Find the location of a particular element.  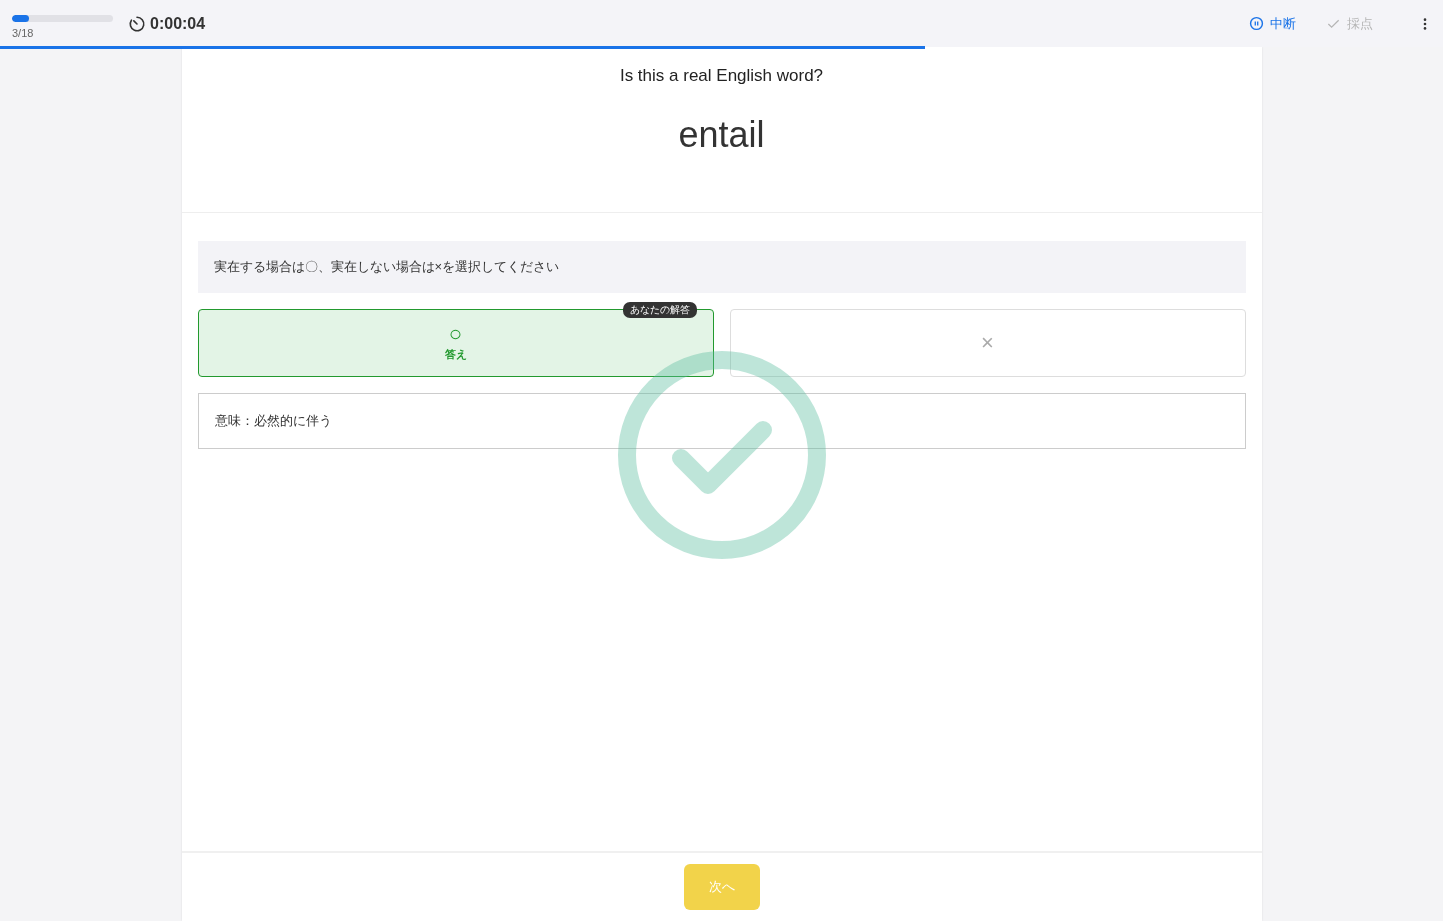

option-symbol: ○ is located at coordinates (455, 334).